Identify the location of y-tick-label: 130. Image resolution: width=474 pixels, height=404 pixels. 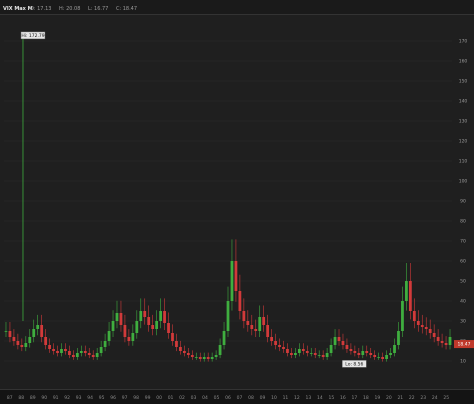
(463, 122).